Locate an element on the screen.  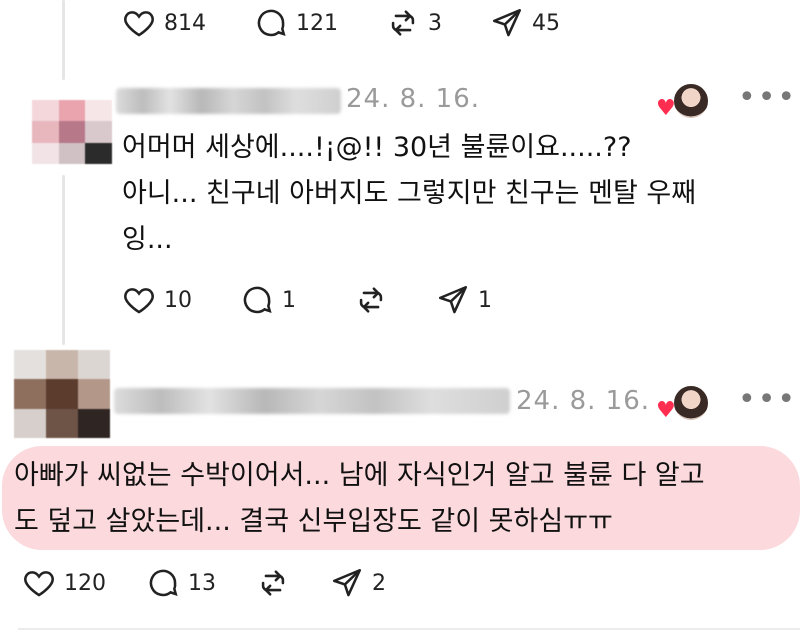
share-count: 2 is located at coordinates (379, 583).